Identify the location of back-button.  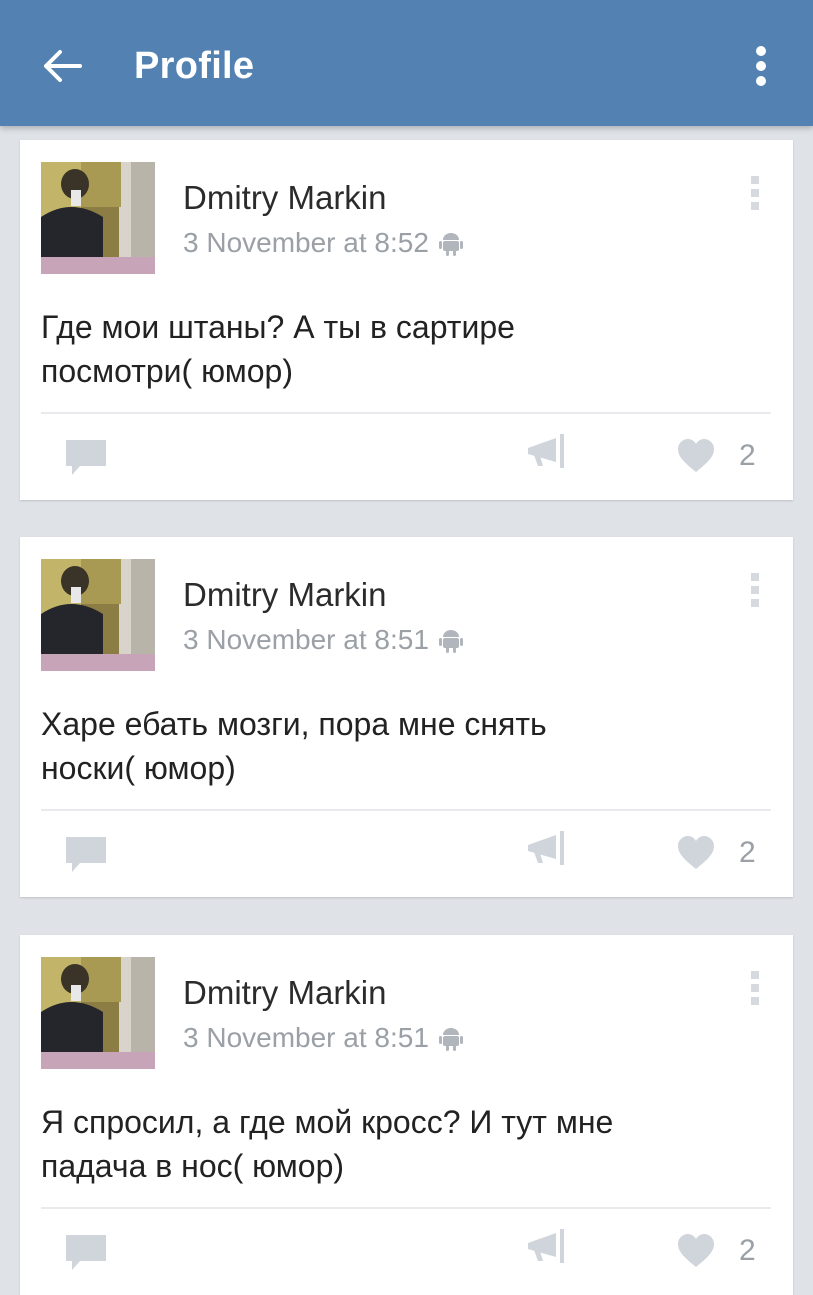
(62, 66).